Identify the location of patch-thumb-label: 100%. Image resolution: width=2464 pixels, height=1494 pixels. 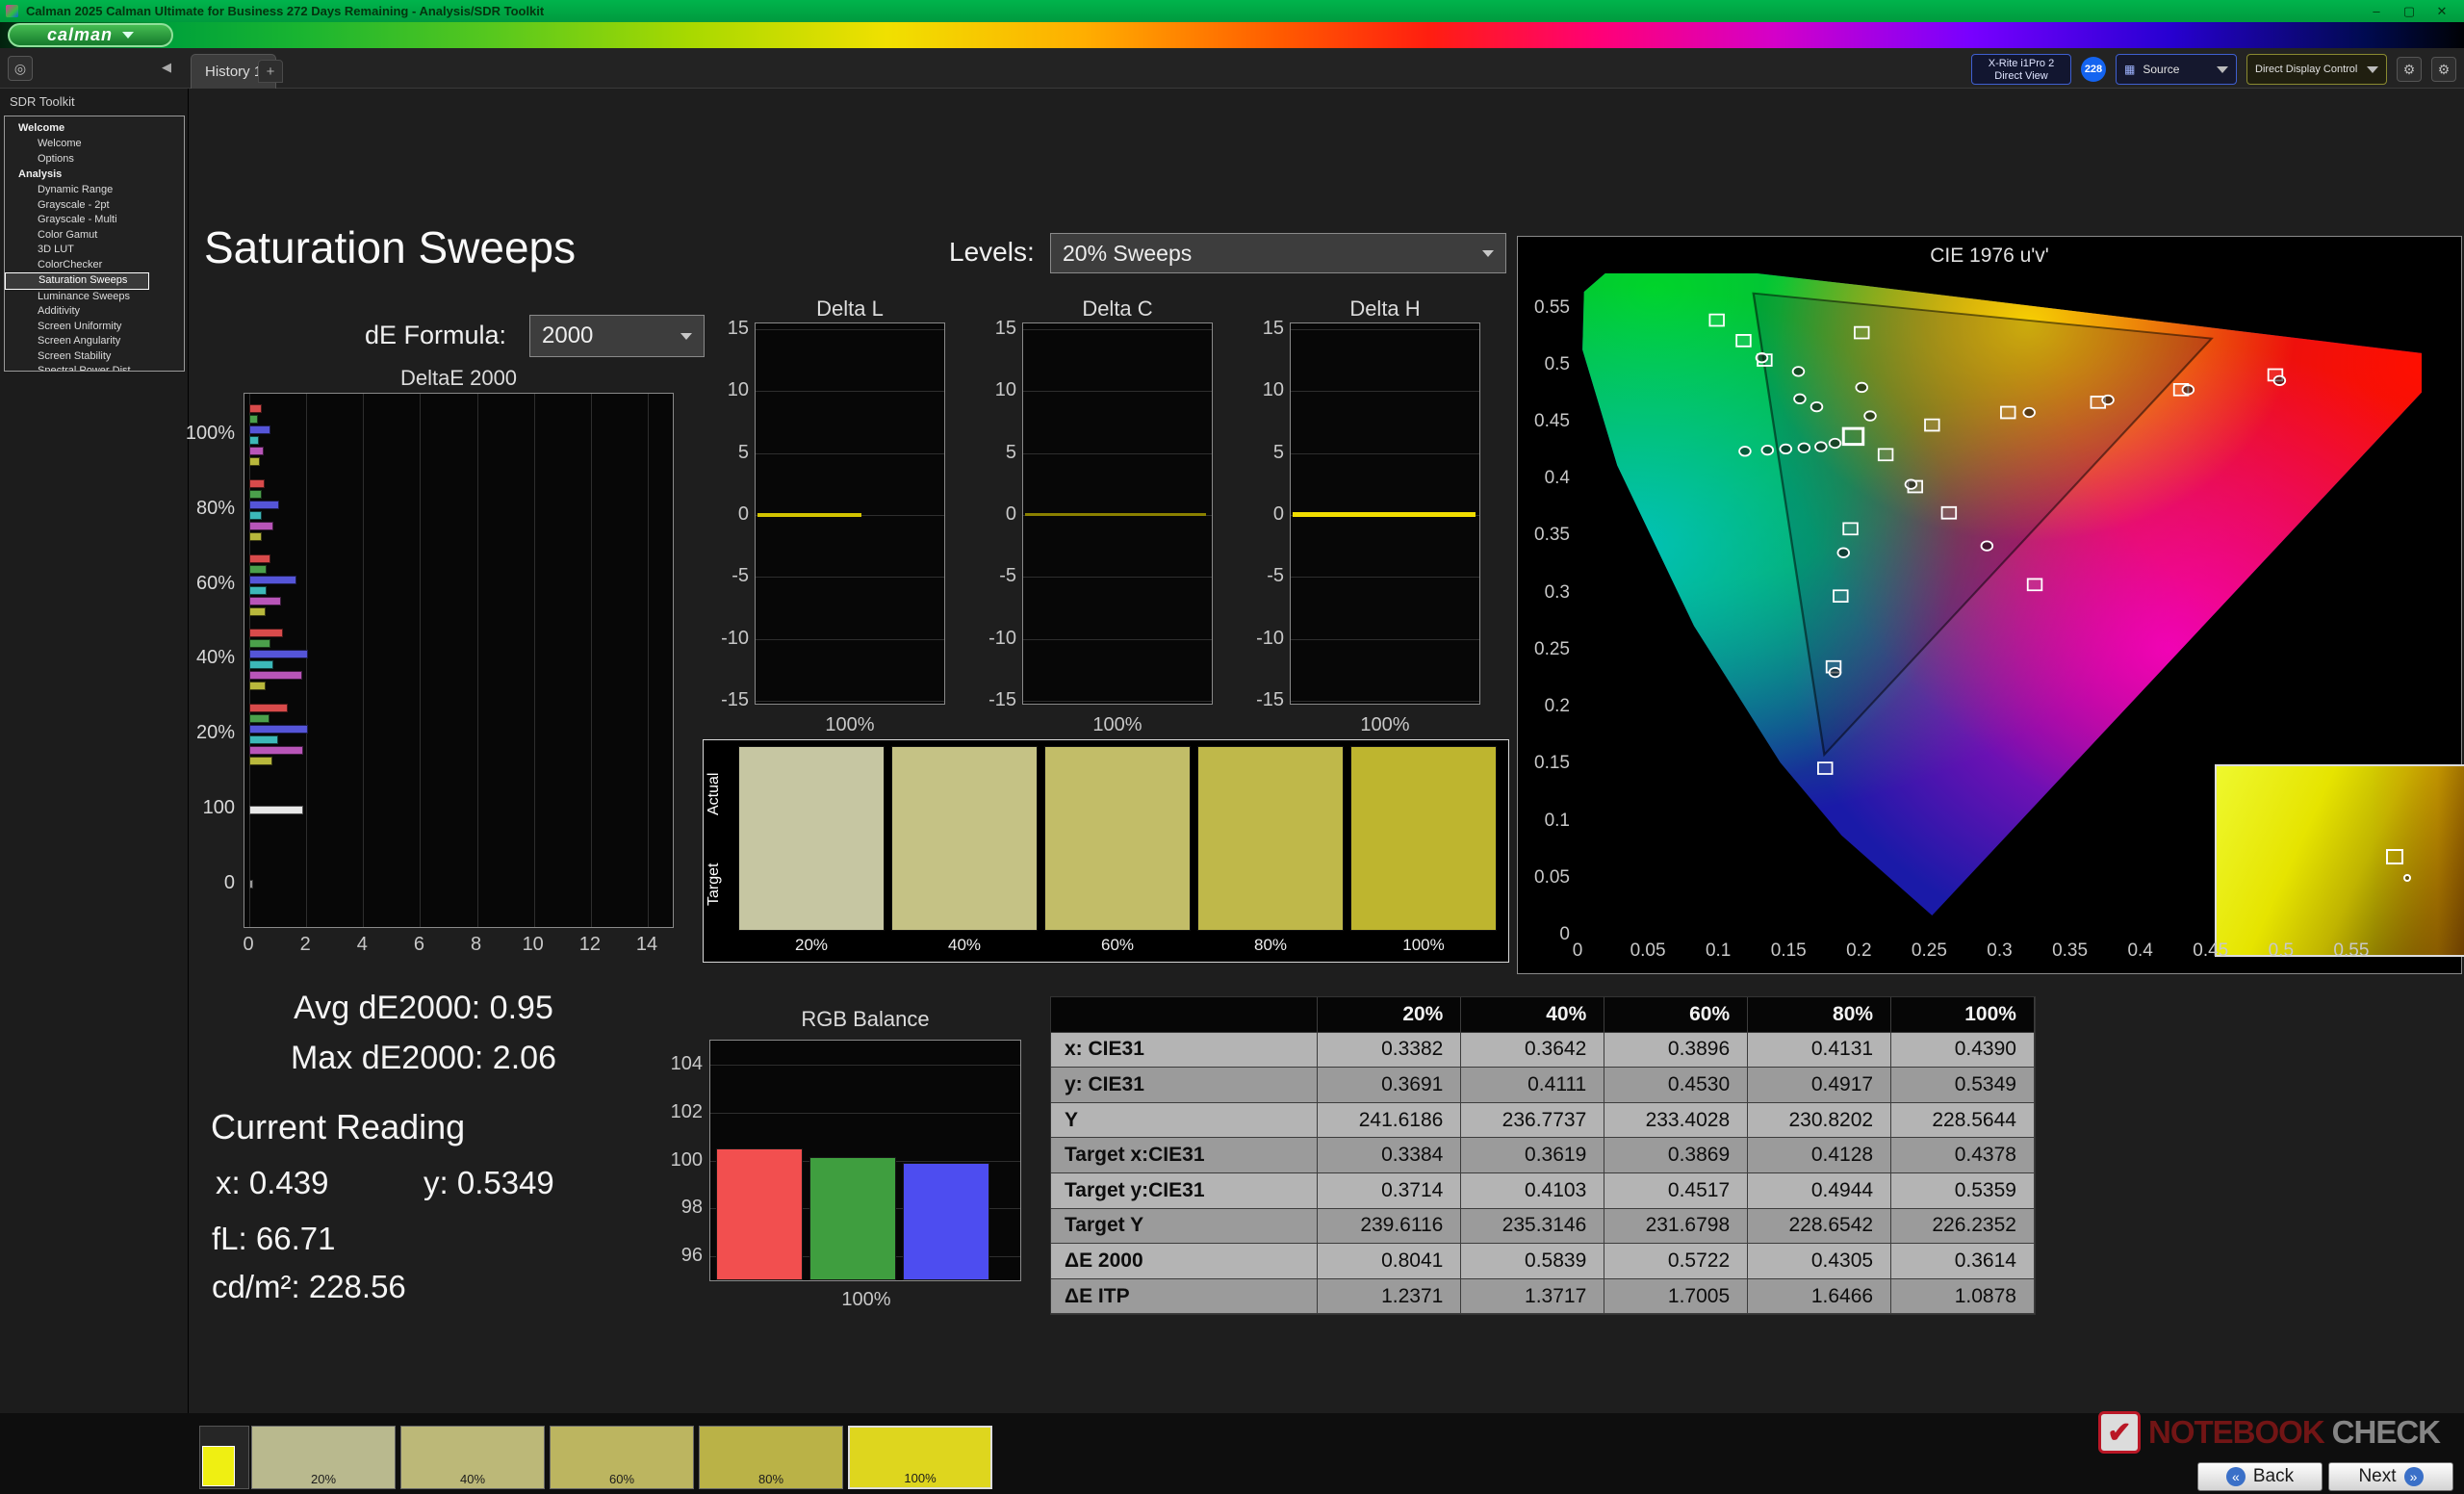
(920, 1478).